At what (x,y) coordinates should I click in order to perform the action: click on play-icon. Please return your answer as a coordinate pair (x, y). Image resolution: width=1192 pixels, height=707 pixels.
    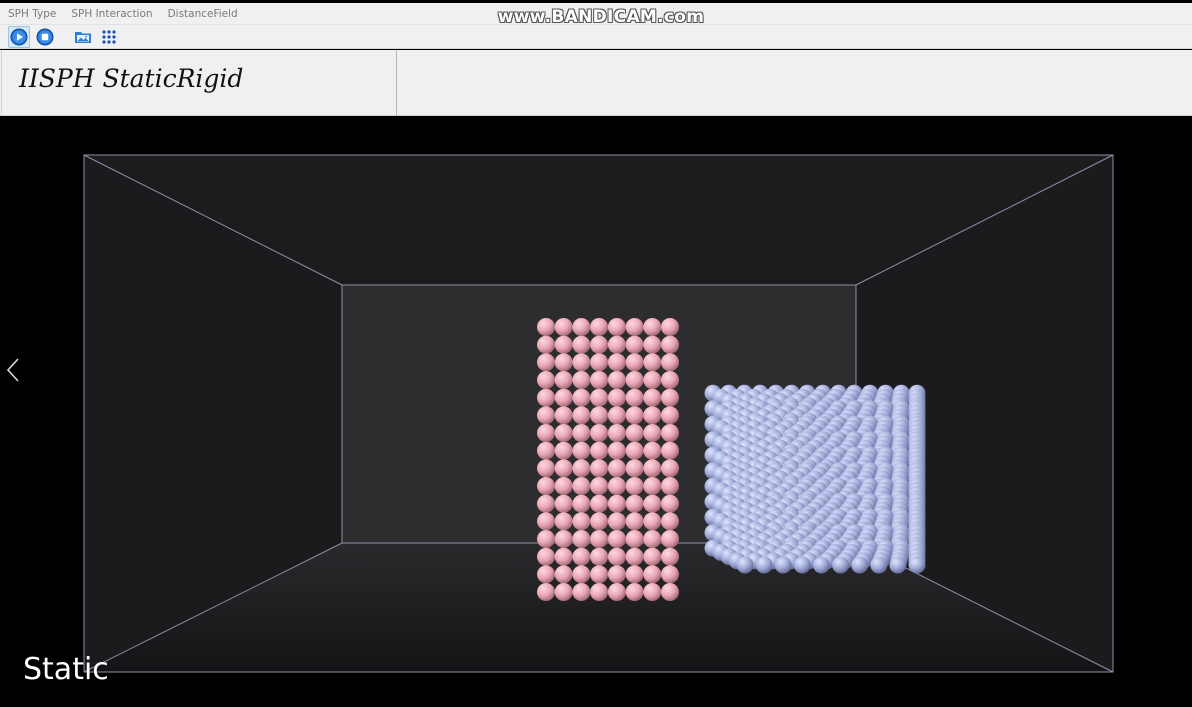
    Looking at the image, I should click on (19, 36).